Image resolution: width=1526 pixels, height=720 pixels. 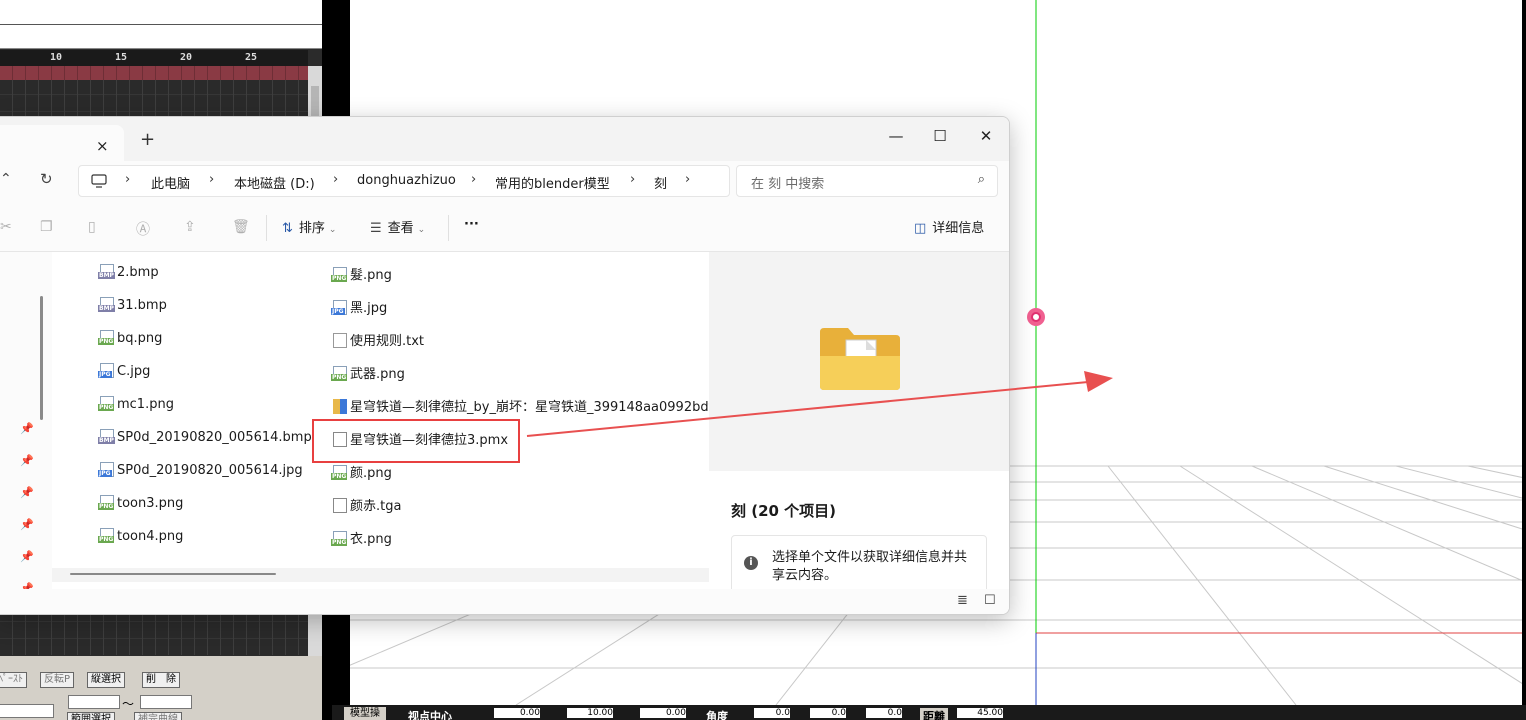 I want to click on sort-button: ⇅ 排序 ⌄, so click(x=309, y=226).